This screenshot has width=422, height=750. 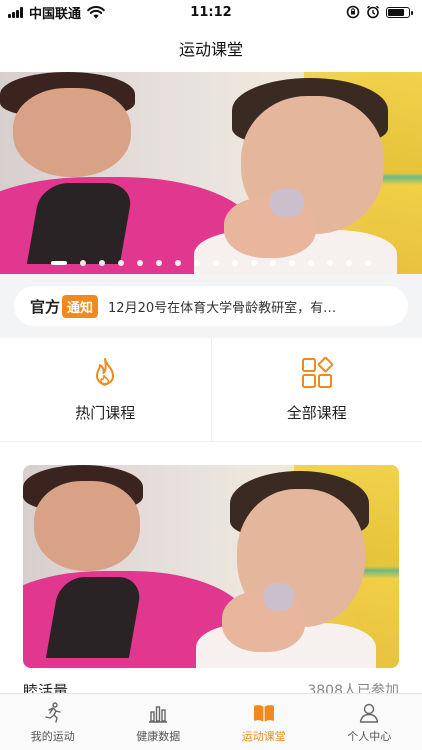 What do you see at coordinates (15, 12) in the screenshot?
I see `signal-icon` at bounding box center [15, 12].